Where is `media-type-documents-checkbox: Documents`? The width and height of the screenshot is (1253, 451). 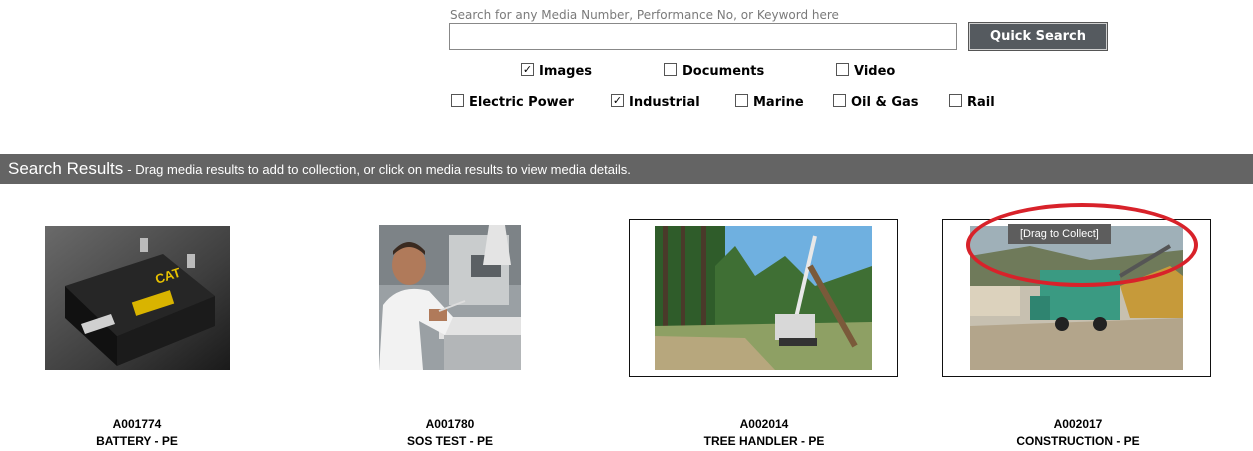
media-type-documents-checkbox: Documents is located at coordinates (714, 71).